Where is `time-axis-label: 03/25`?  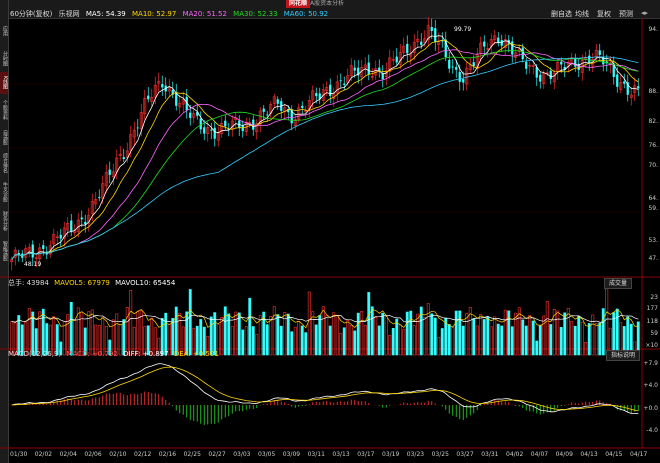 time-axis-label: 03/25 is located at coordinates (440, 454).